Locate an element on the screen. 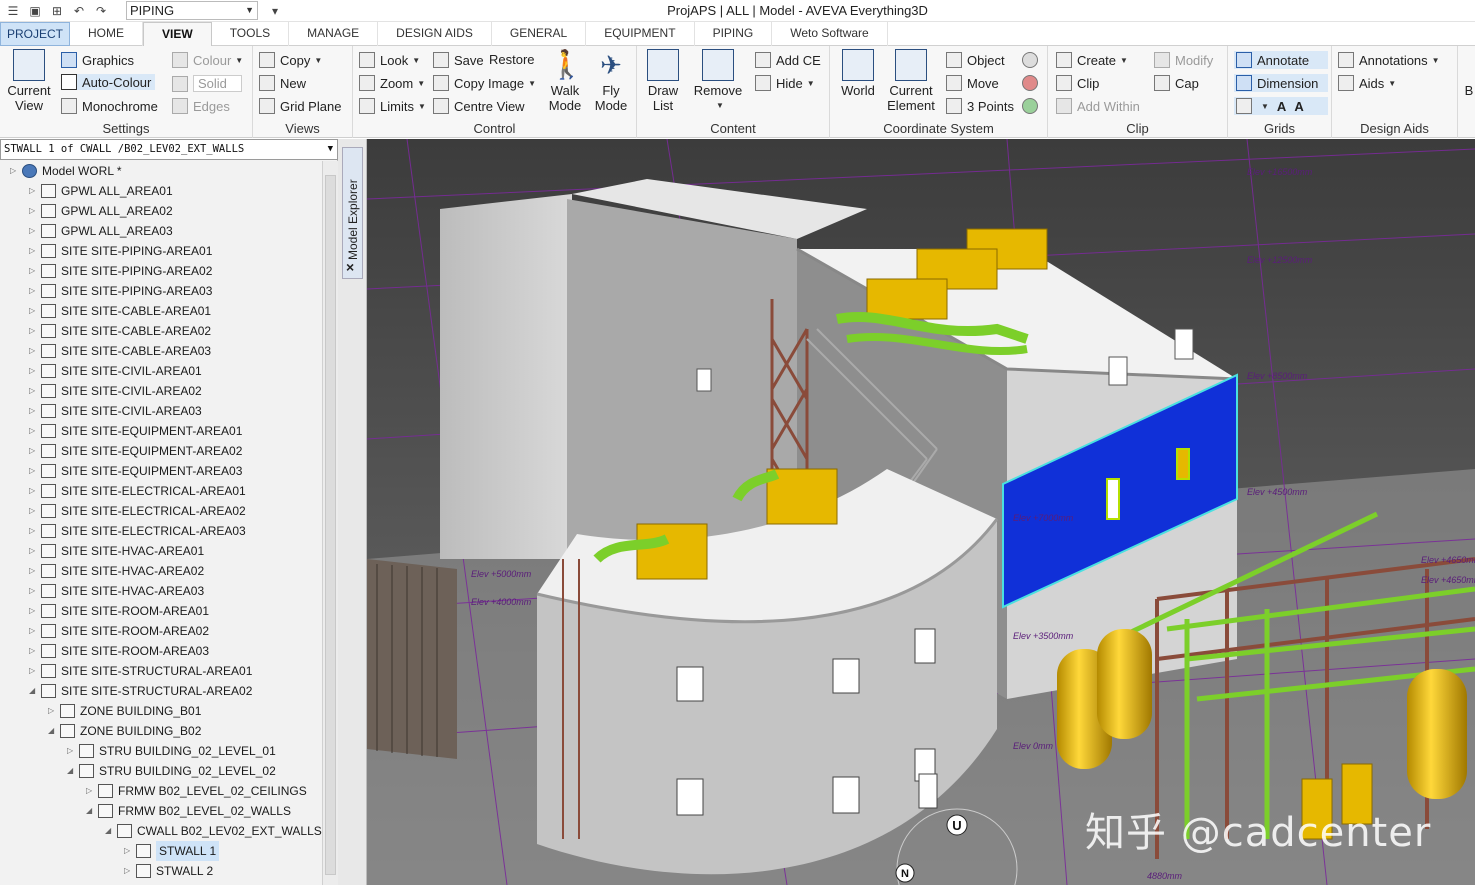 The image size is (1475, 885). grid-plane-button: Grid Plane is located at coordinates (300, 106).